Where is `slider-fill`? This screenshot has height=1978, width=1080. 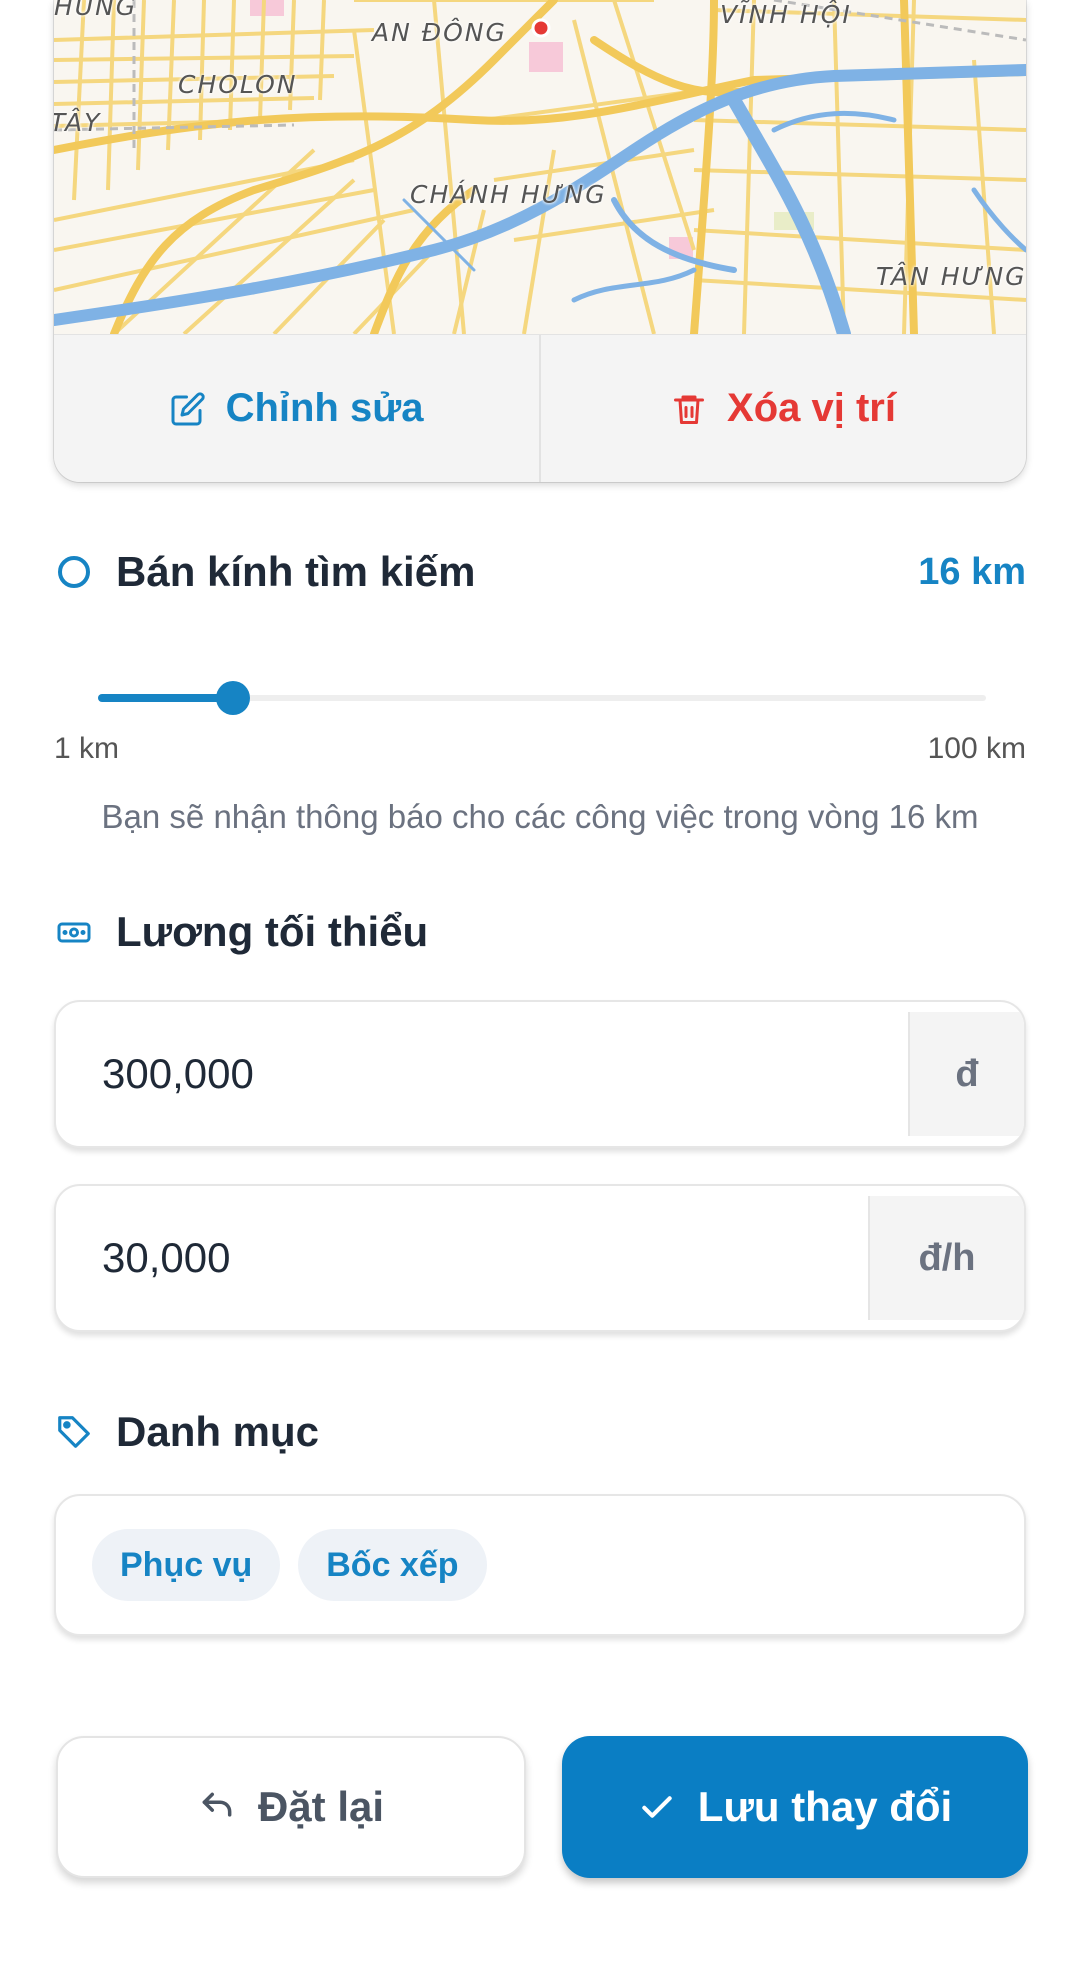
slider-fill is located at coordinates (165, 698).